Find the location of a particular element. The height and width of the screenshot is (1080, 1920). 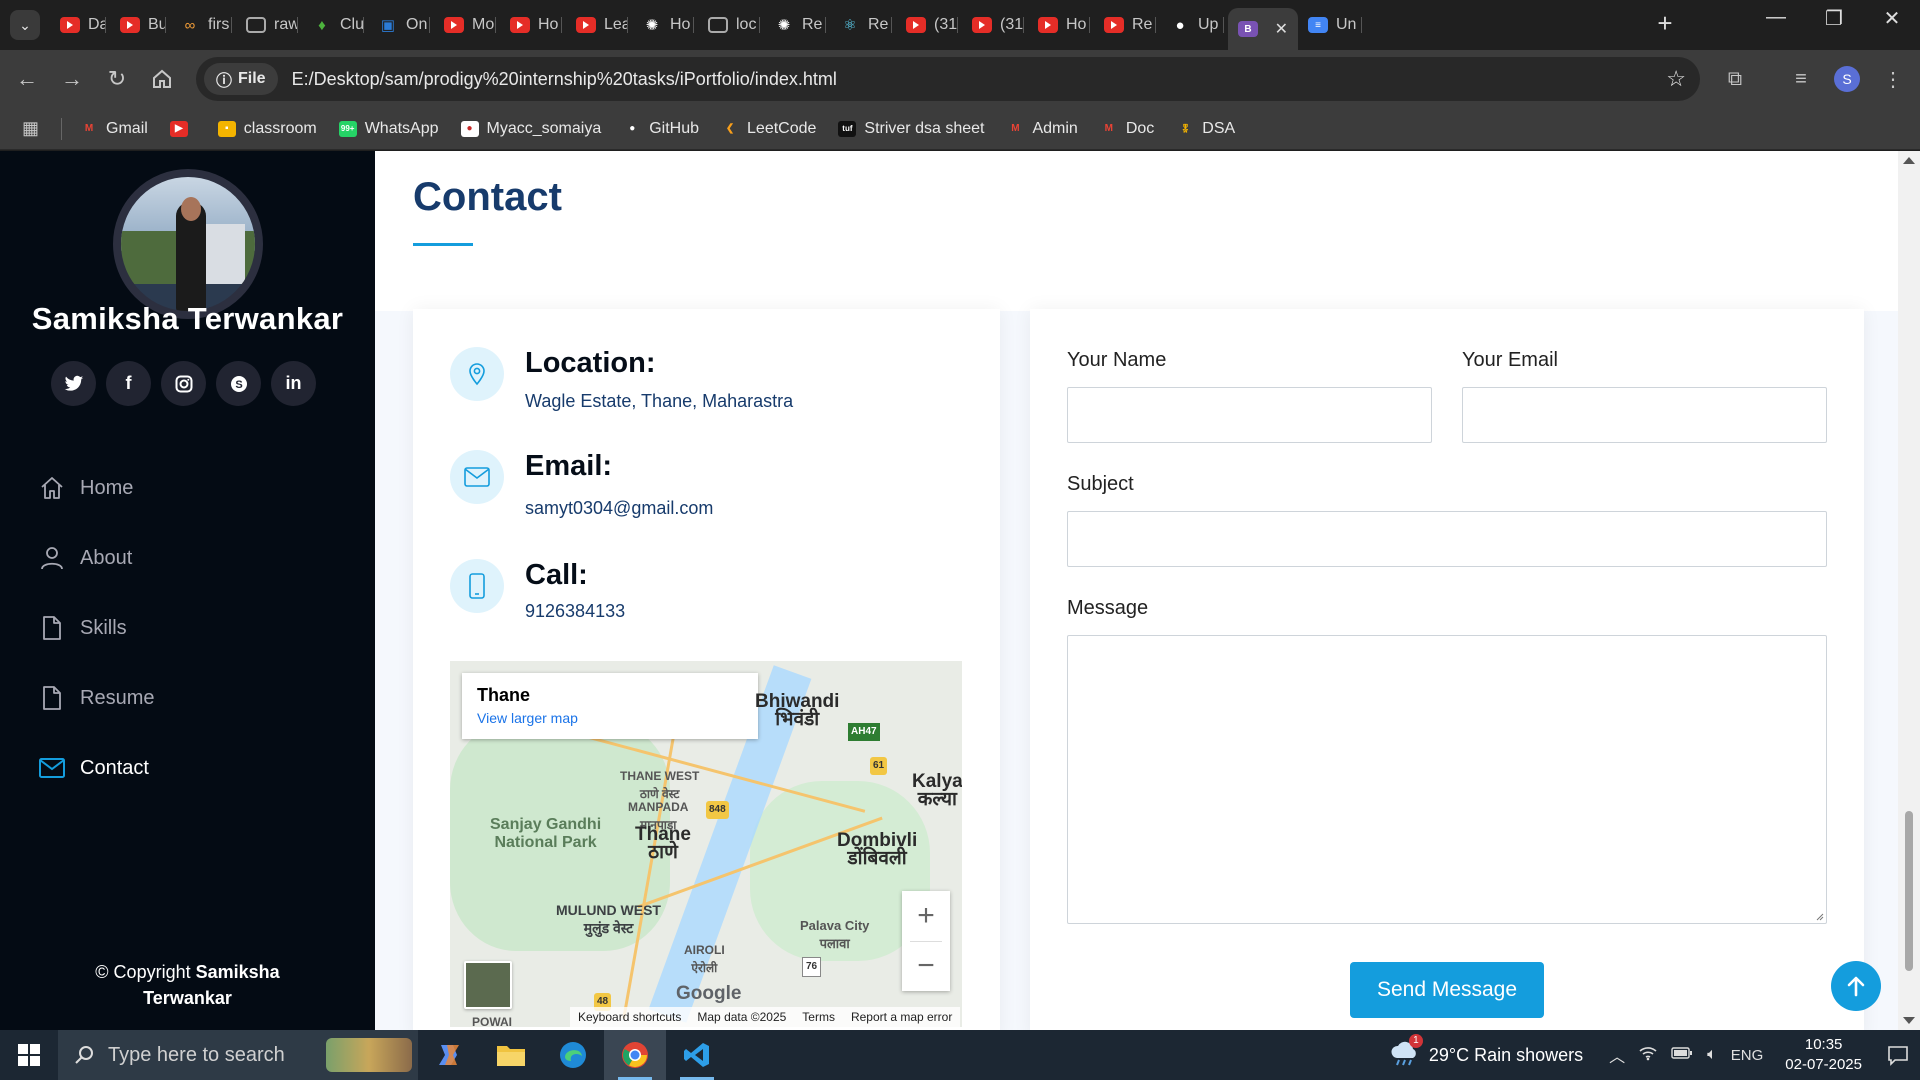

linkedin-icon: in is located at coordinates (293, 383).